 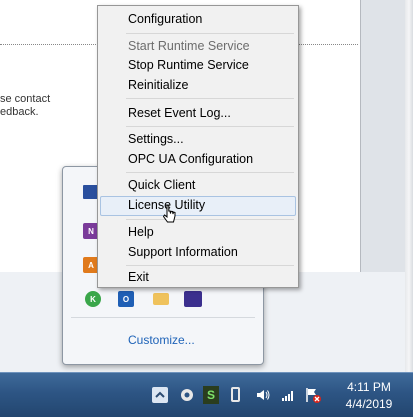 I want to click on outlook-icon: O, so click(x=126, y=299).